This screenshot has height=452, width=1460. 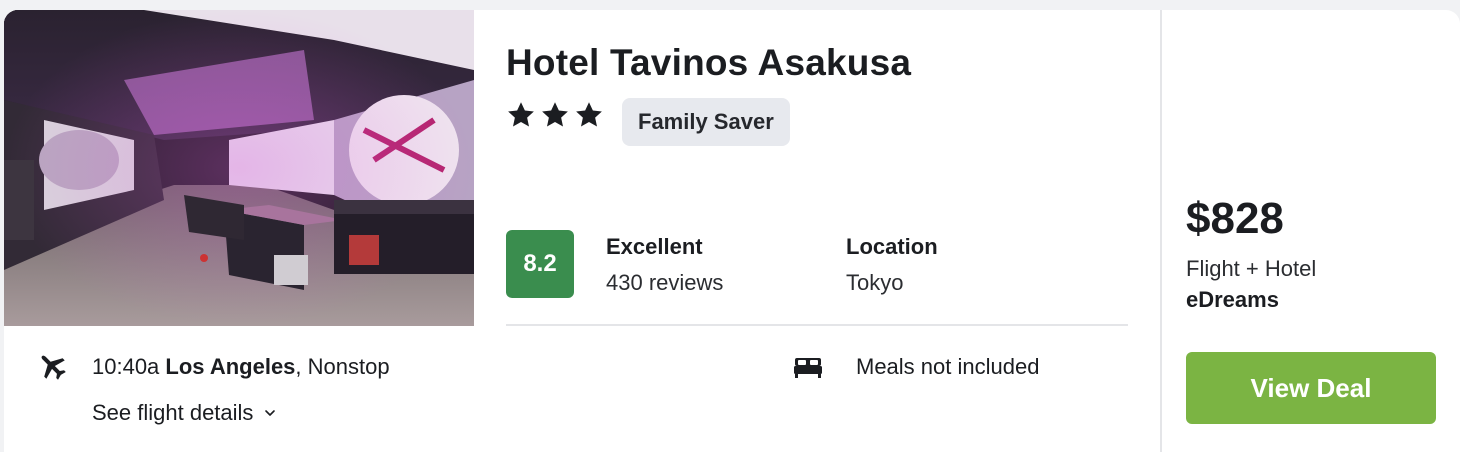 I want to click on deal-provider: eDreams, so click(x=1232, y=299).